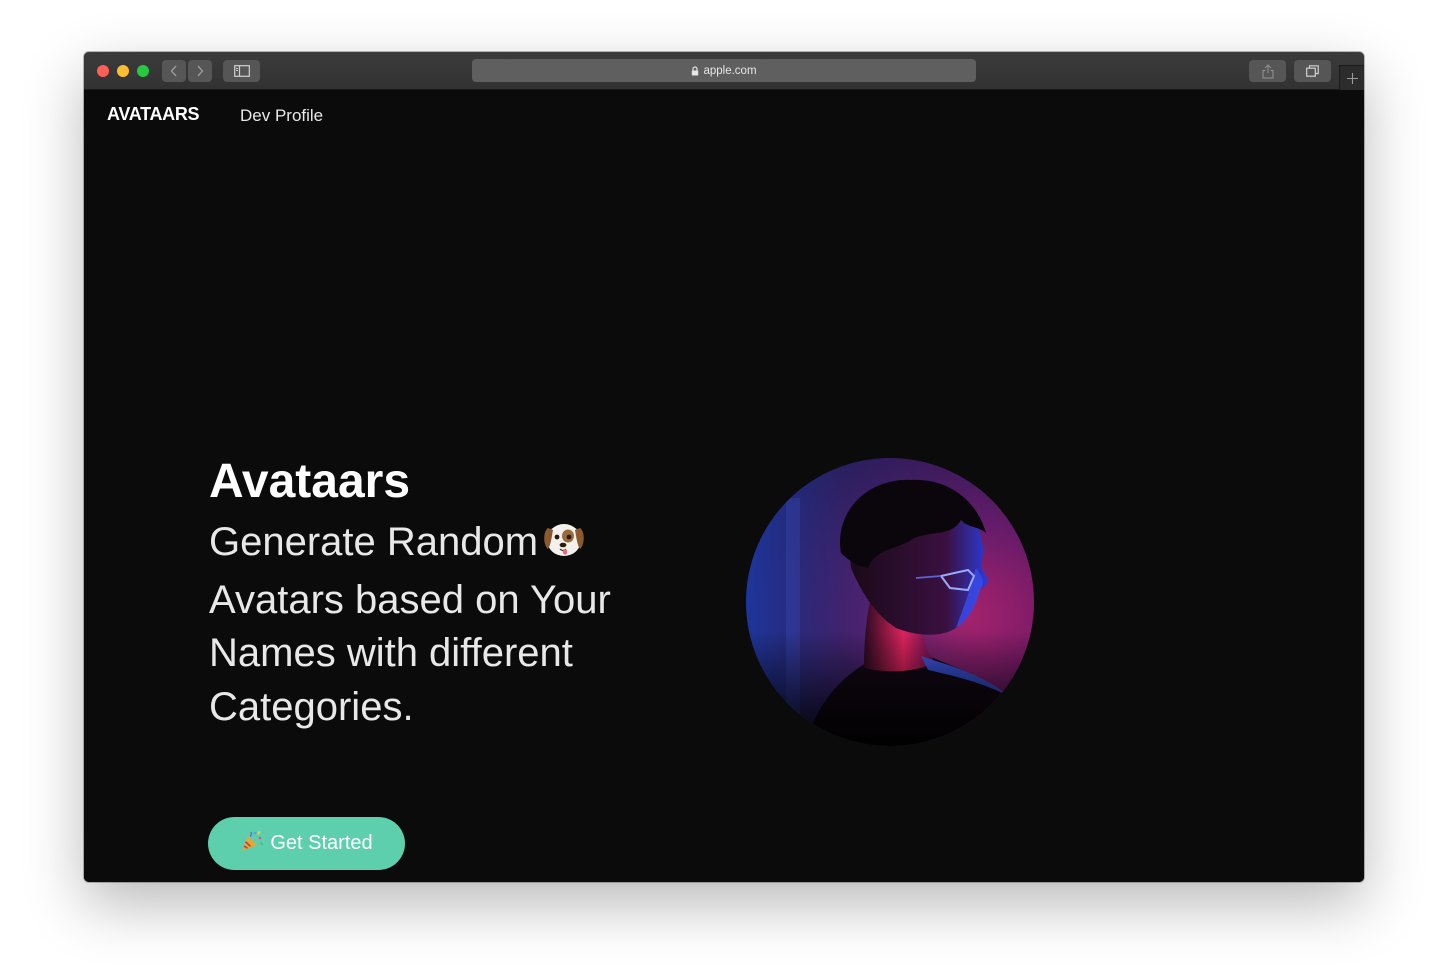  I want to click on share-icon, so click(1267, 71).